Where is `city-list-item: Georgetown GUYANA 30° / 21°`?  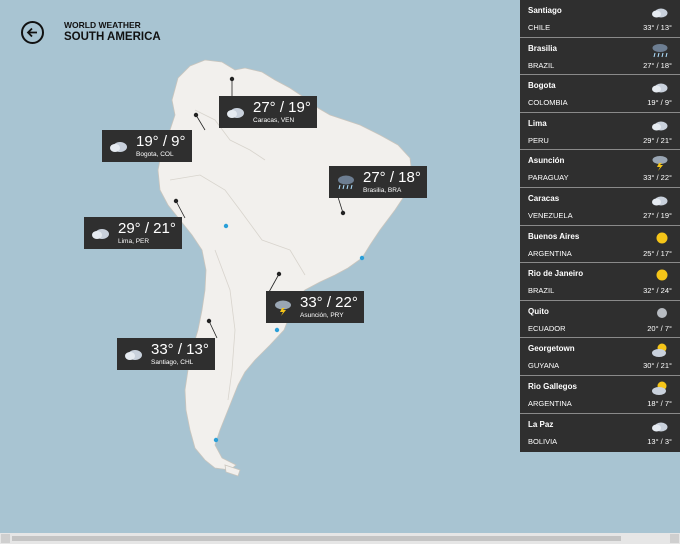 city-list-item: Georgetown GUYANA 30° / 21° is located at coordinates (600, 357).